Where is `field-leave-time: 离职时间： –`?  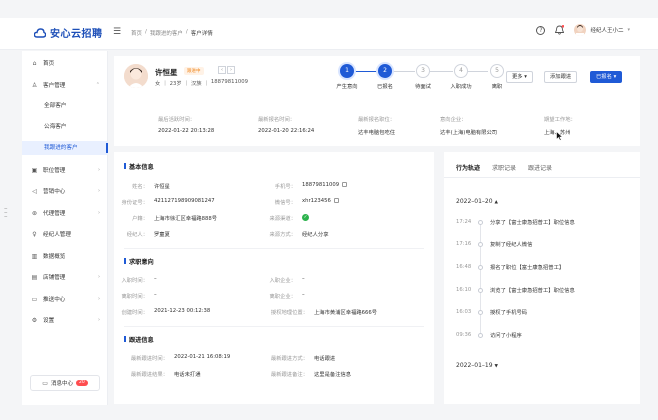 field-leave-time: 离职时间： – is located at coordinates (139, 296).